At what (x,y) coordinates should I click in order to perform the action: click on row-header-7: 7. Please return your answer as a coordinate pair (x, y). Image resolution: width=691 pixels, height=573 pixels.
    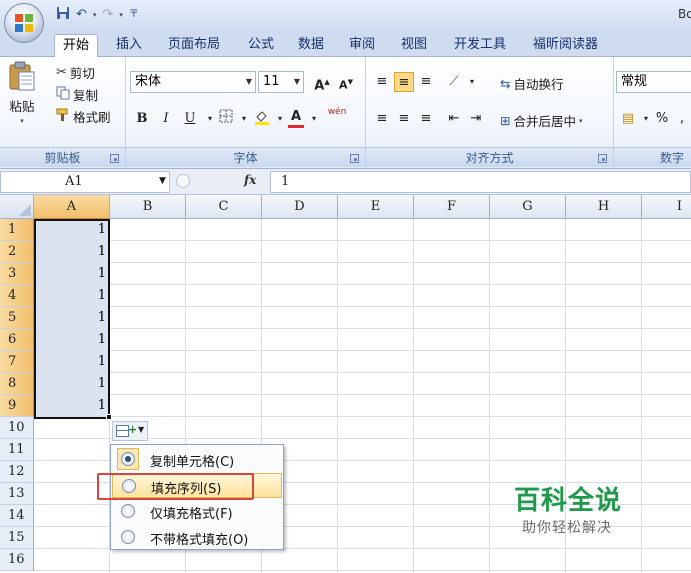
    Looking at the image, I should click on (17, 362).